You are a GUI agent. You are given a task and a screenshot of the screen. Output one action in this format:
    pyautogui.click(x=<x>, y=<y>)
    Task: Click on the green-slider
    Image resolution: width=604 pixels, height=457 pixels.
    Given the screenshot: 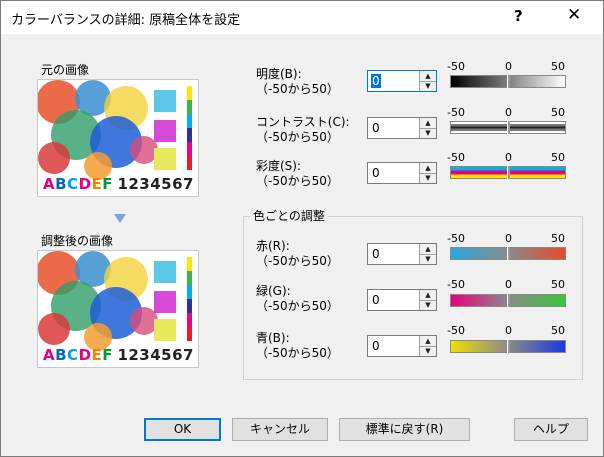 What is the action you would take?
    pyautogui.click(x=508, y=300)
    